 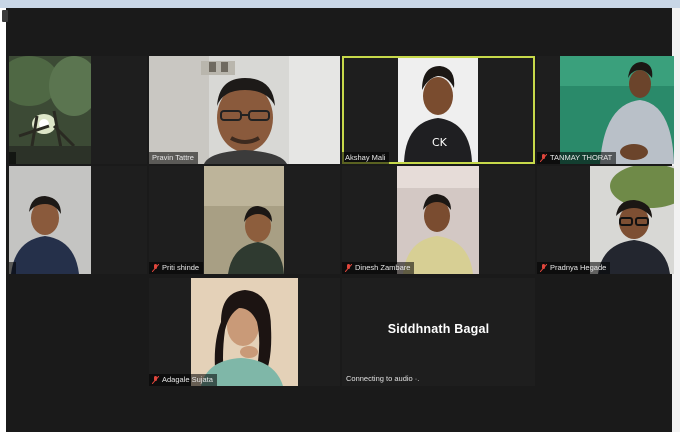 I want to click on participant-tile-6: Priti shinde, so click(x=244, y=220).